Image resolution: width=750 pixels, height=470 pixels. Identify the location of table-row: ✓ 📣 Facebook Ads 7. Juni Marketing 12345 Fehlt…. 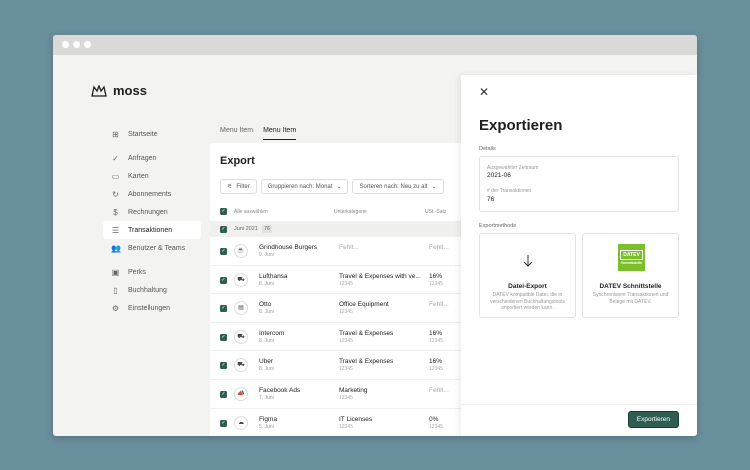
(340, 394).